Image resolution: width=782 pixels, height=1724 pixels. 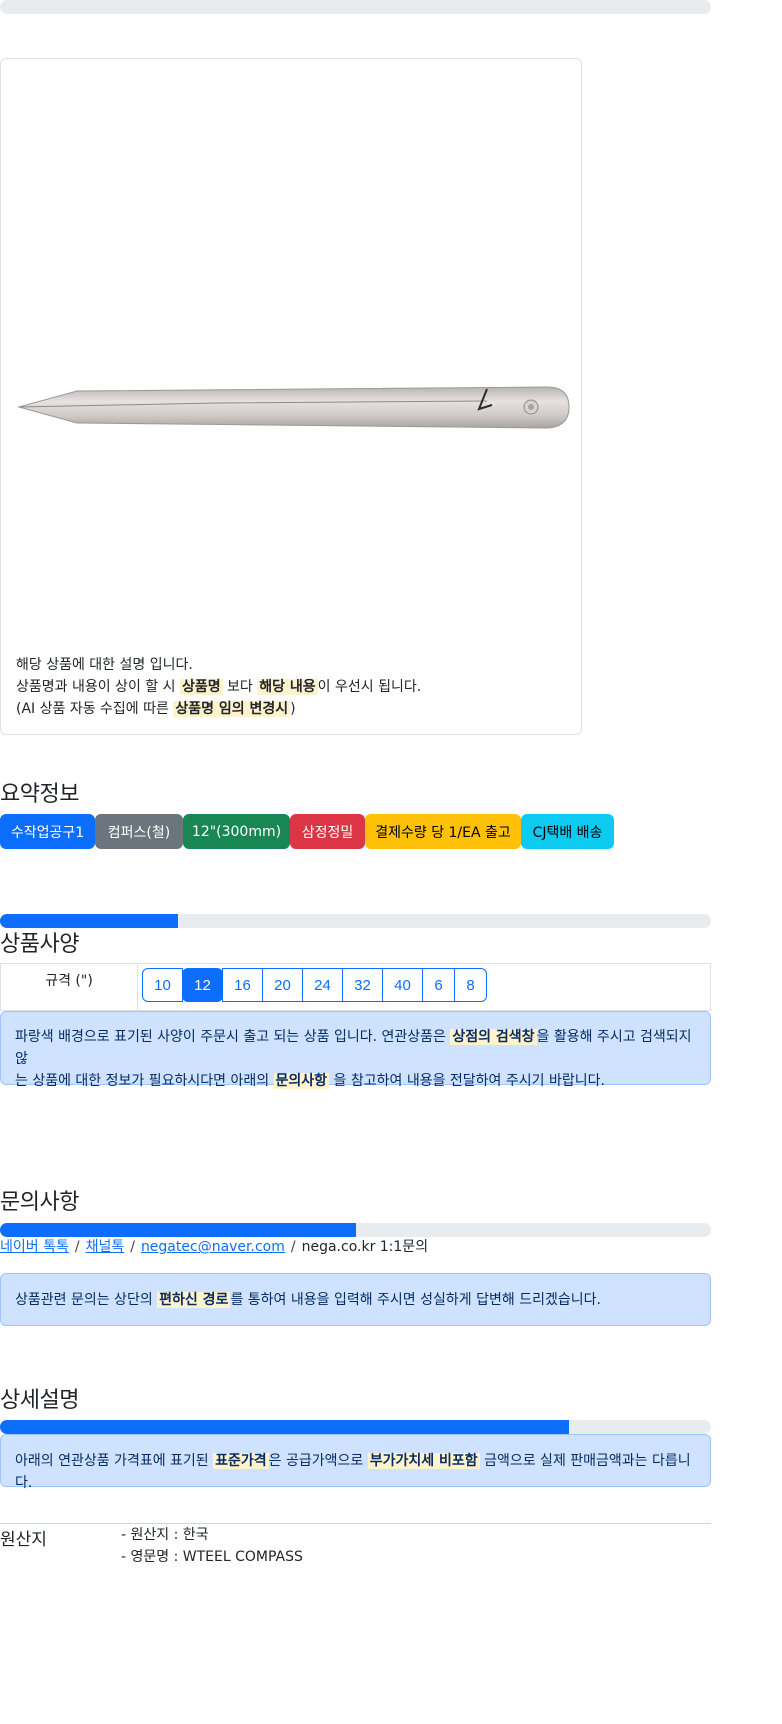 I want to click on badge-size: 12"(300mm), so click(x=236, y=831).